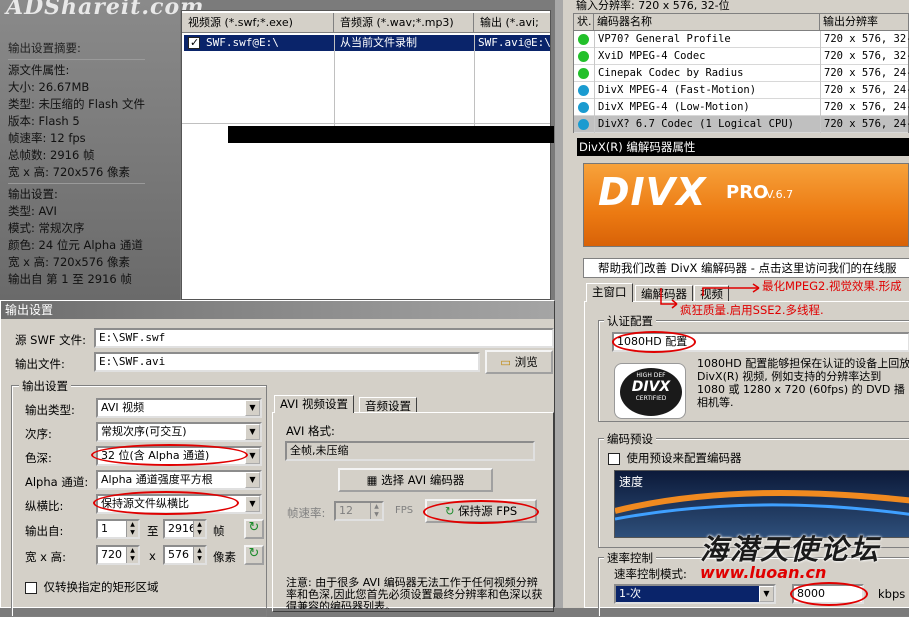 The width and height of the screenshot is (909, 617). I want to click on encoder-icon: ▦, so click(372, 480).